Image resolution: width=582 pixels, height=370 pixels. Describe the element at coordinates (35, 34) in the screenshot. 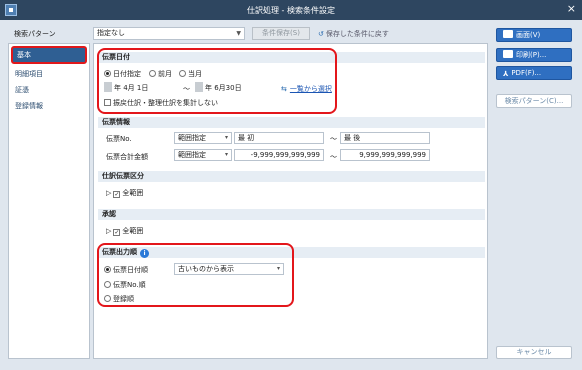

I see `search-pattern-label: 検索パターン` at that location.